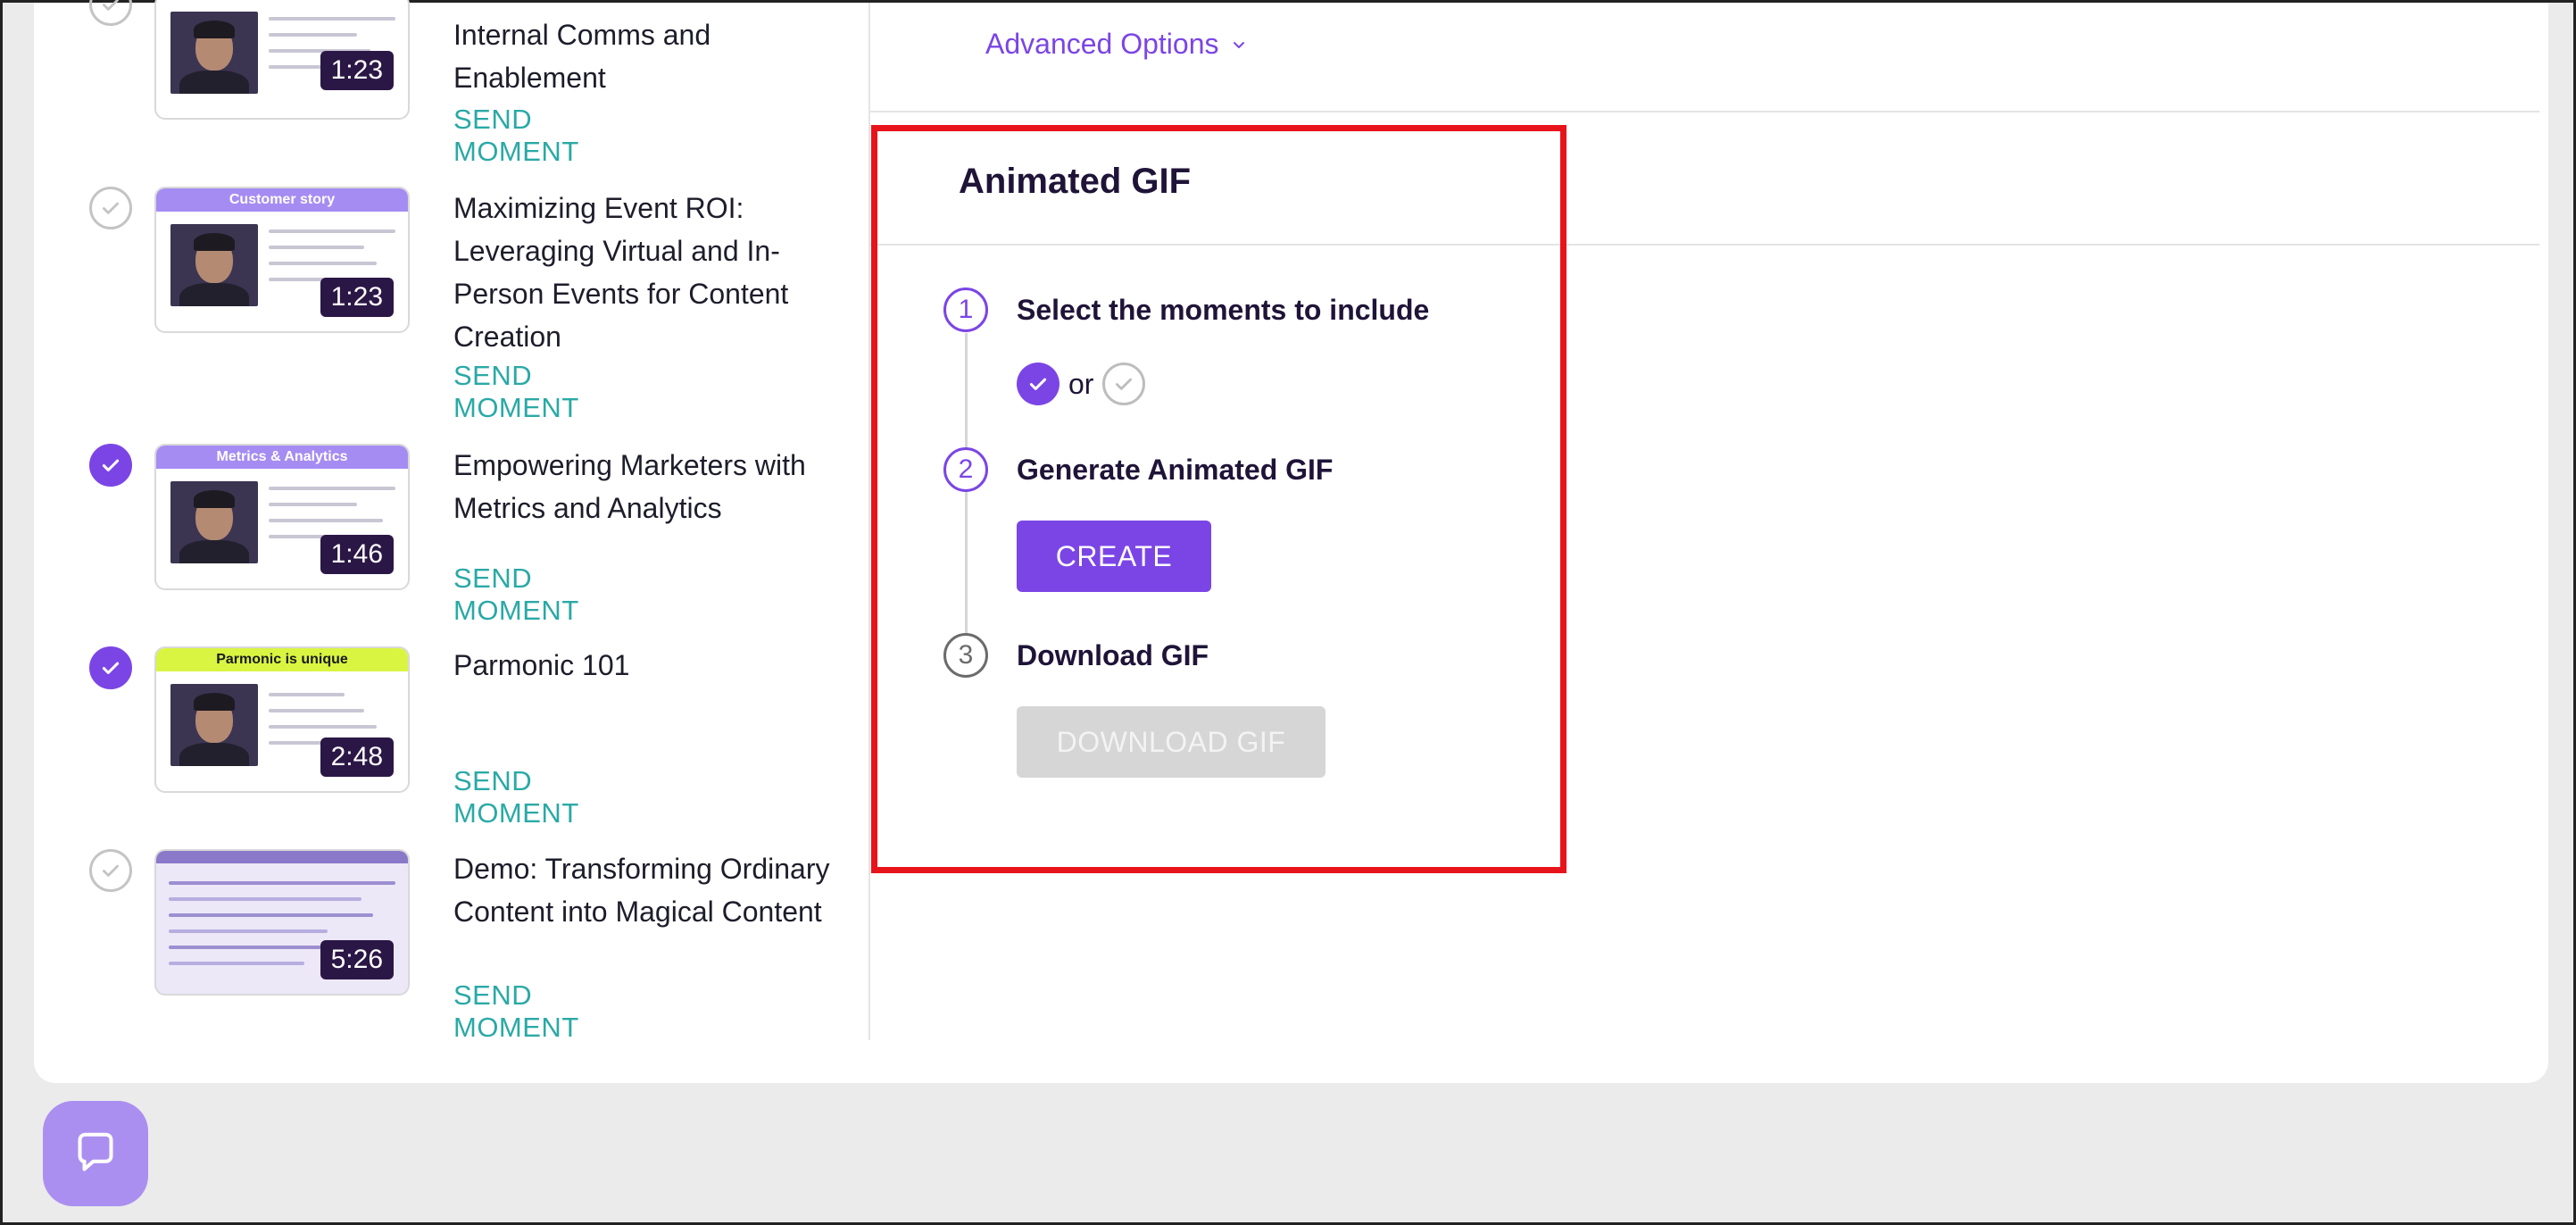  Describe the element at coordinates (282, 720) in the screenshot. I see `moment-thumbnail: Parmonic is unique 2:48` at that location.